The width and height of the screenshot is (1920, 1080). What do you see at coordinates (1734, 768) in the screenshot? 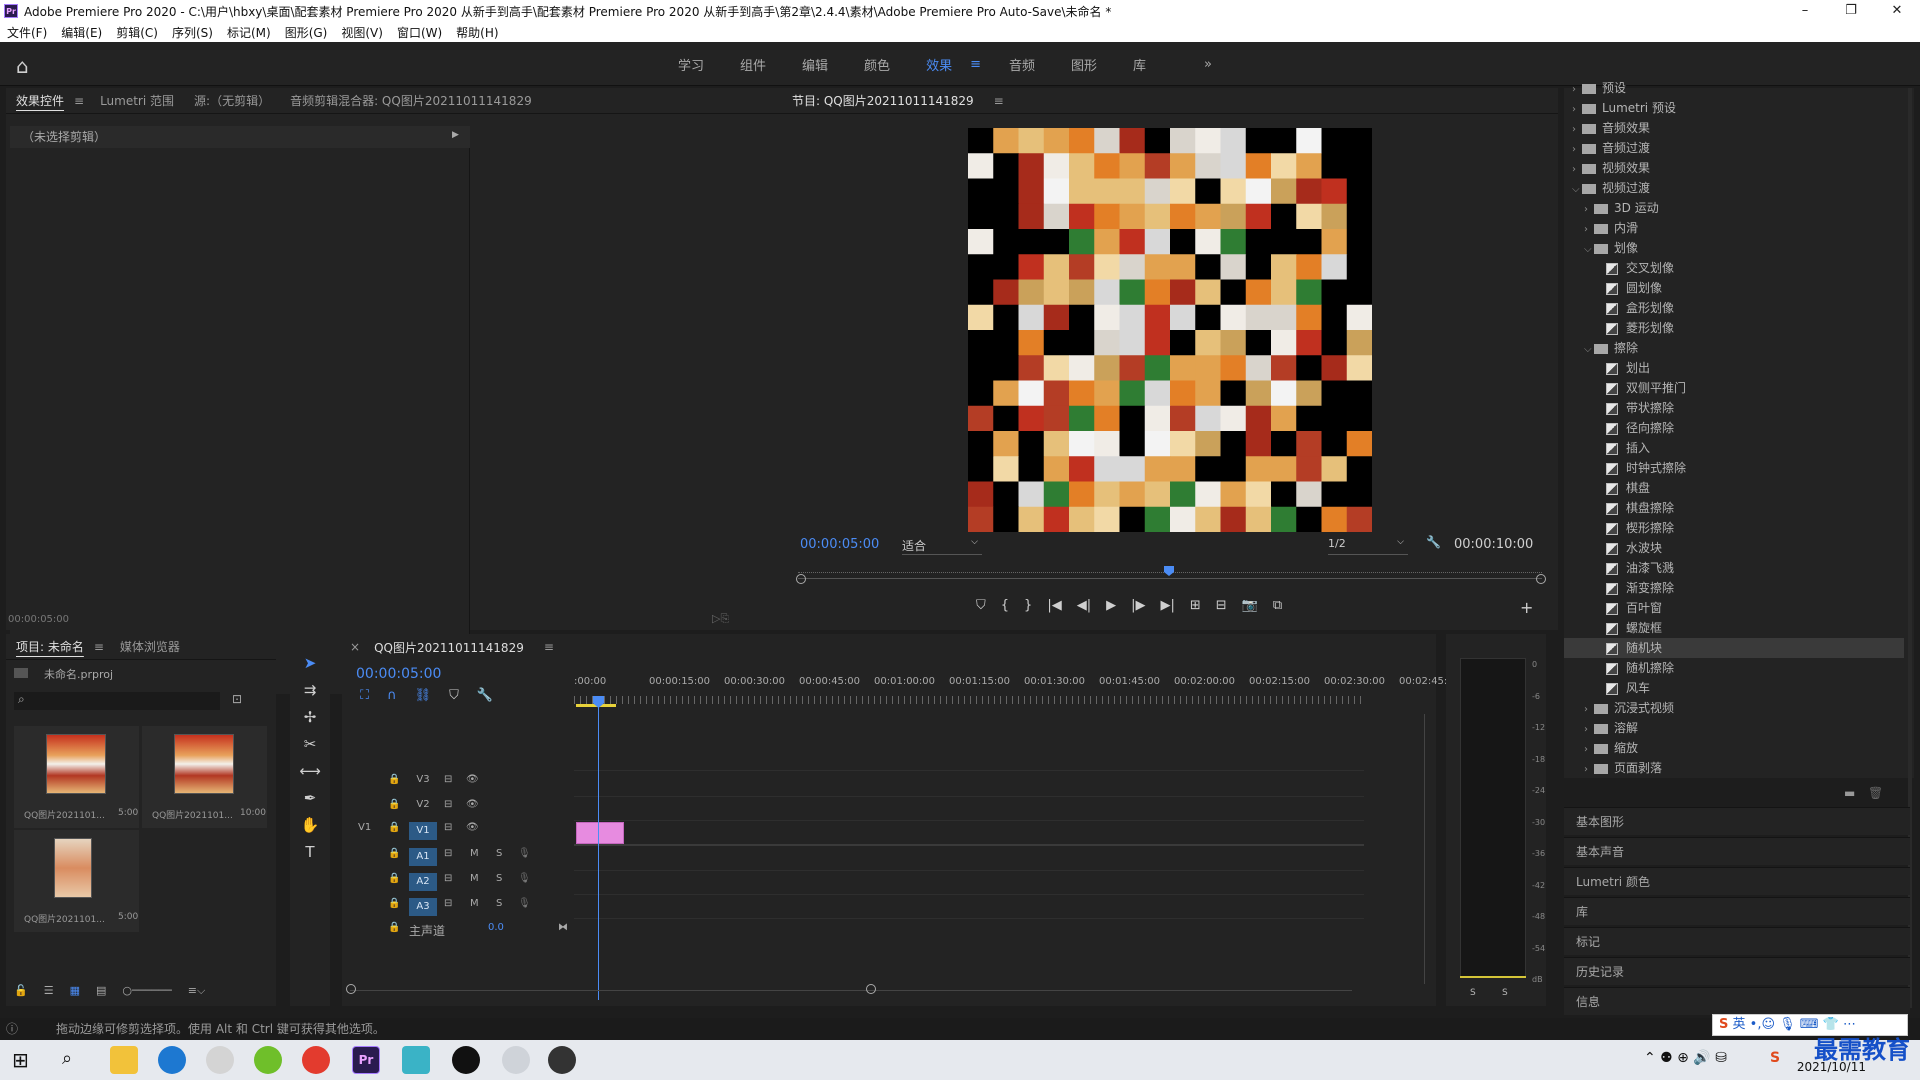
I see `effects-folder: › 页面剥落` at bounding box center [1734, 768].